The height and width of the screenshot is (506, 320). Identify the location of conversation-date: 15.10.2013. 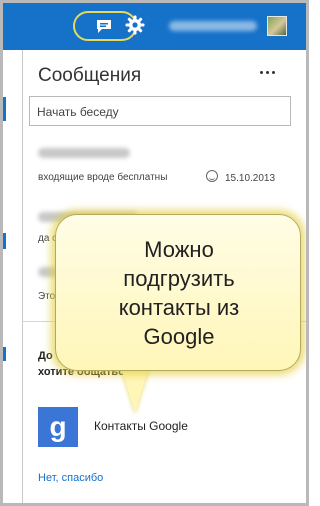
(250, 178).